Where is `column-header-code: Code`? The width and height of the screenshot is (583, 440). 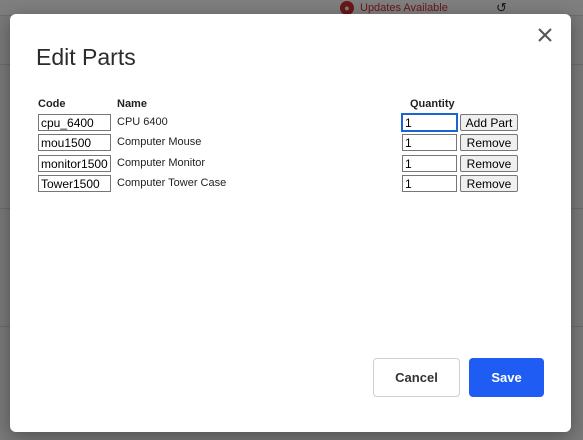
column-header-code: Code is located at coordinates (52, 104).